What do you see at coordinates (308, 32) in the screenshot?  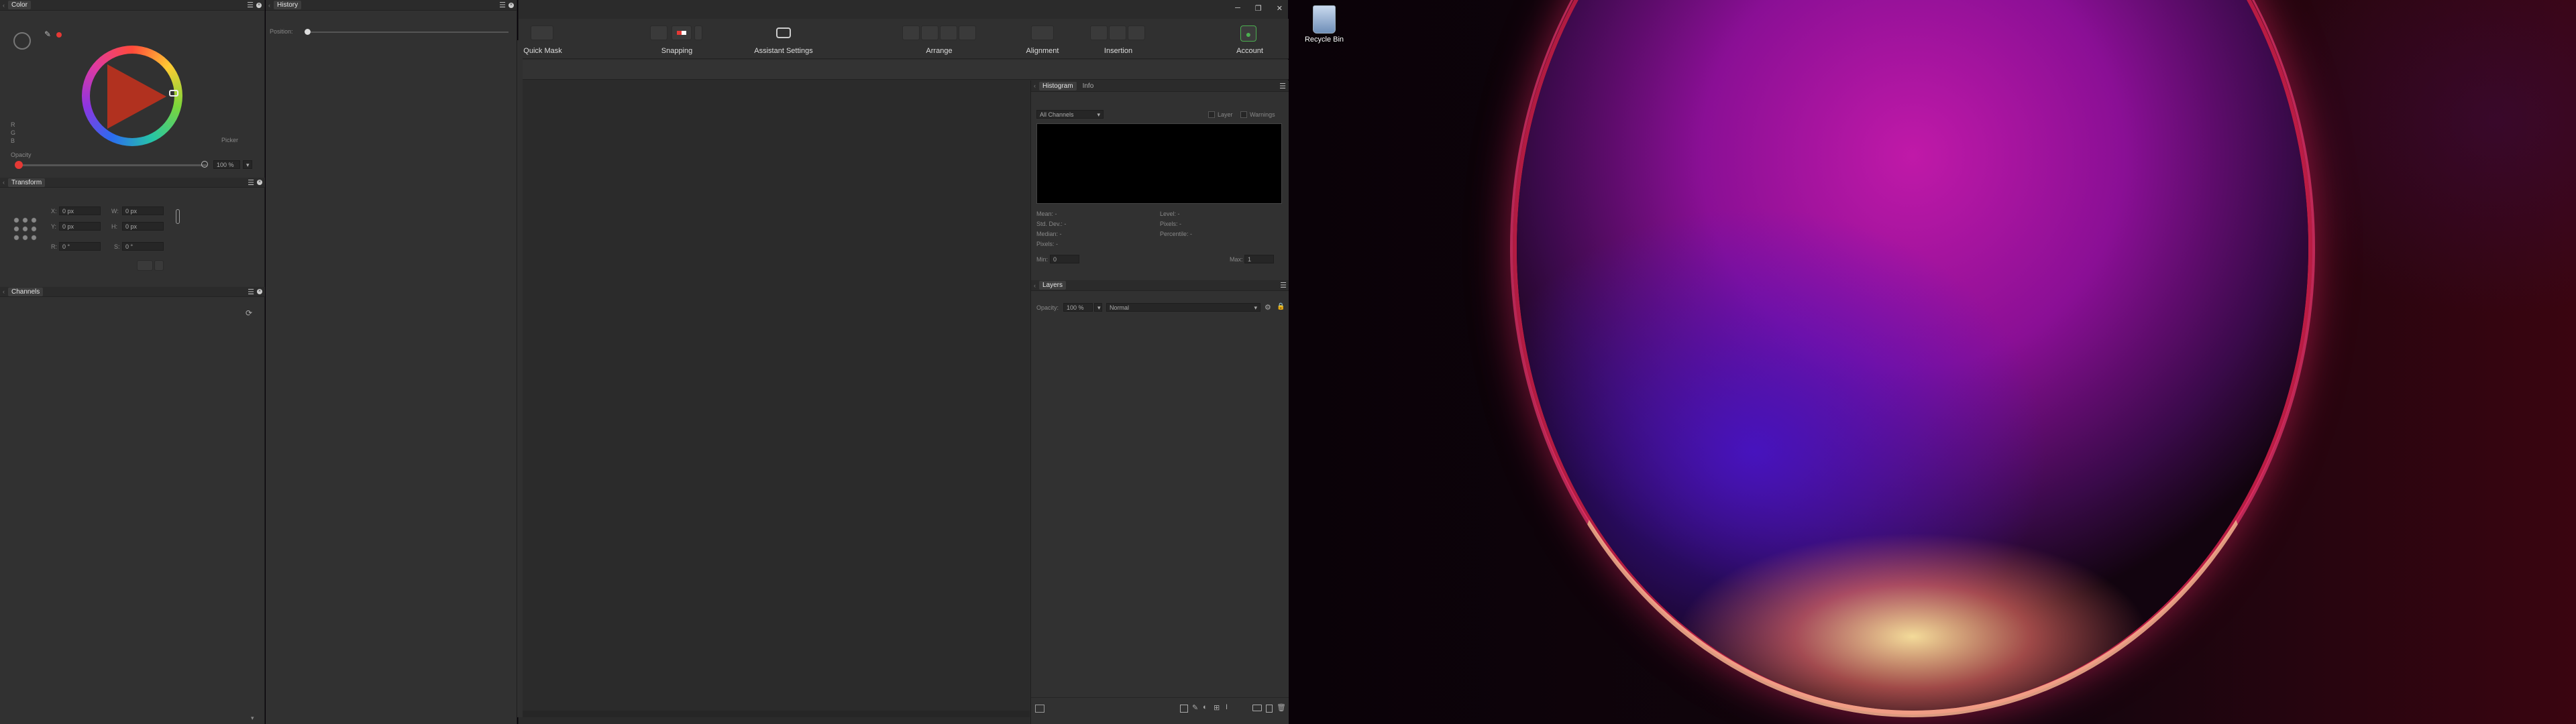 I see `history-slider-handle` at bounding box center [308, 32].